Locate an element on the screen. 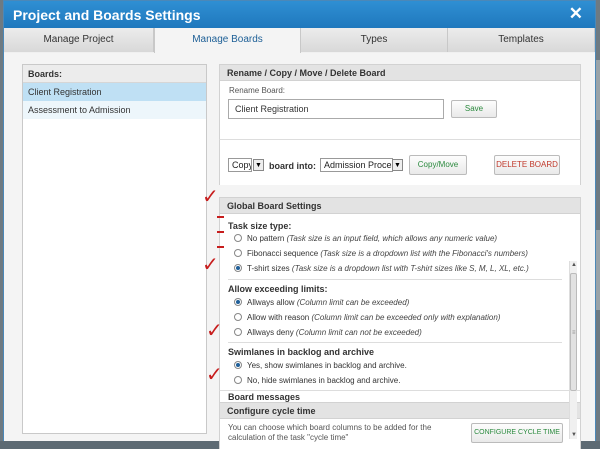 The image size is (600, 449). scroll-thumb: ≡ is located at coordinates (573, 332).